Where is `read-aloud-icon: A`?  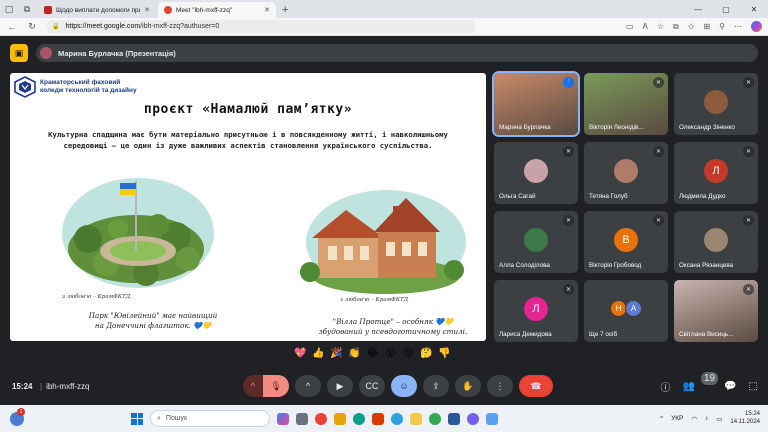 read-aloud-icon: A is located at coordinates (645, 26).